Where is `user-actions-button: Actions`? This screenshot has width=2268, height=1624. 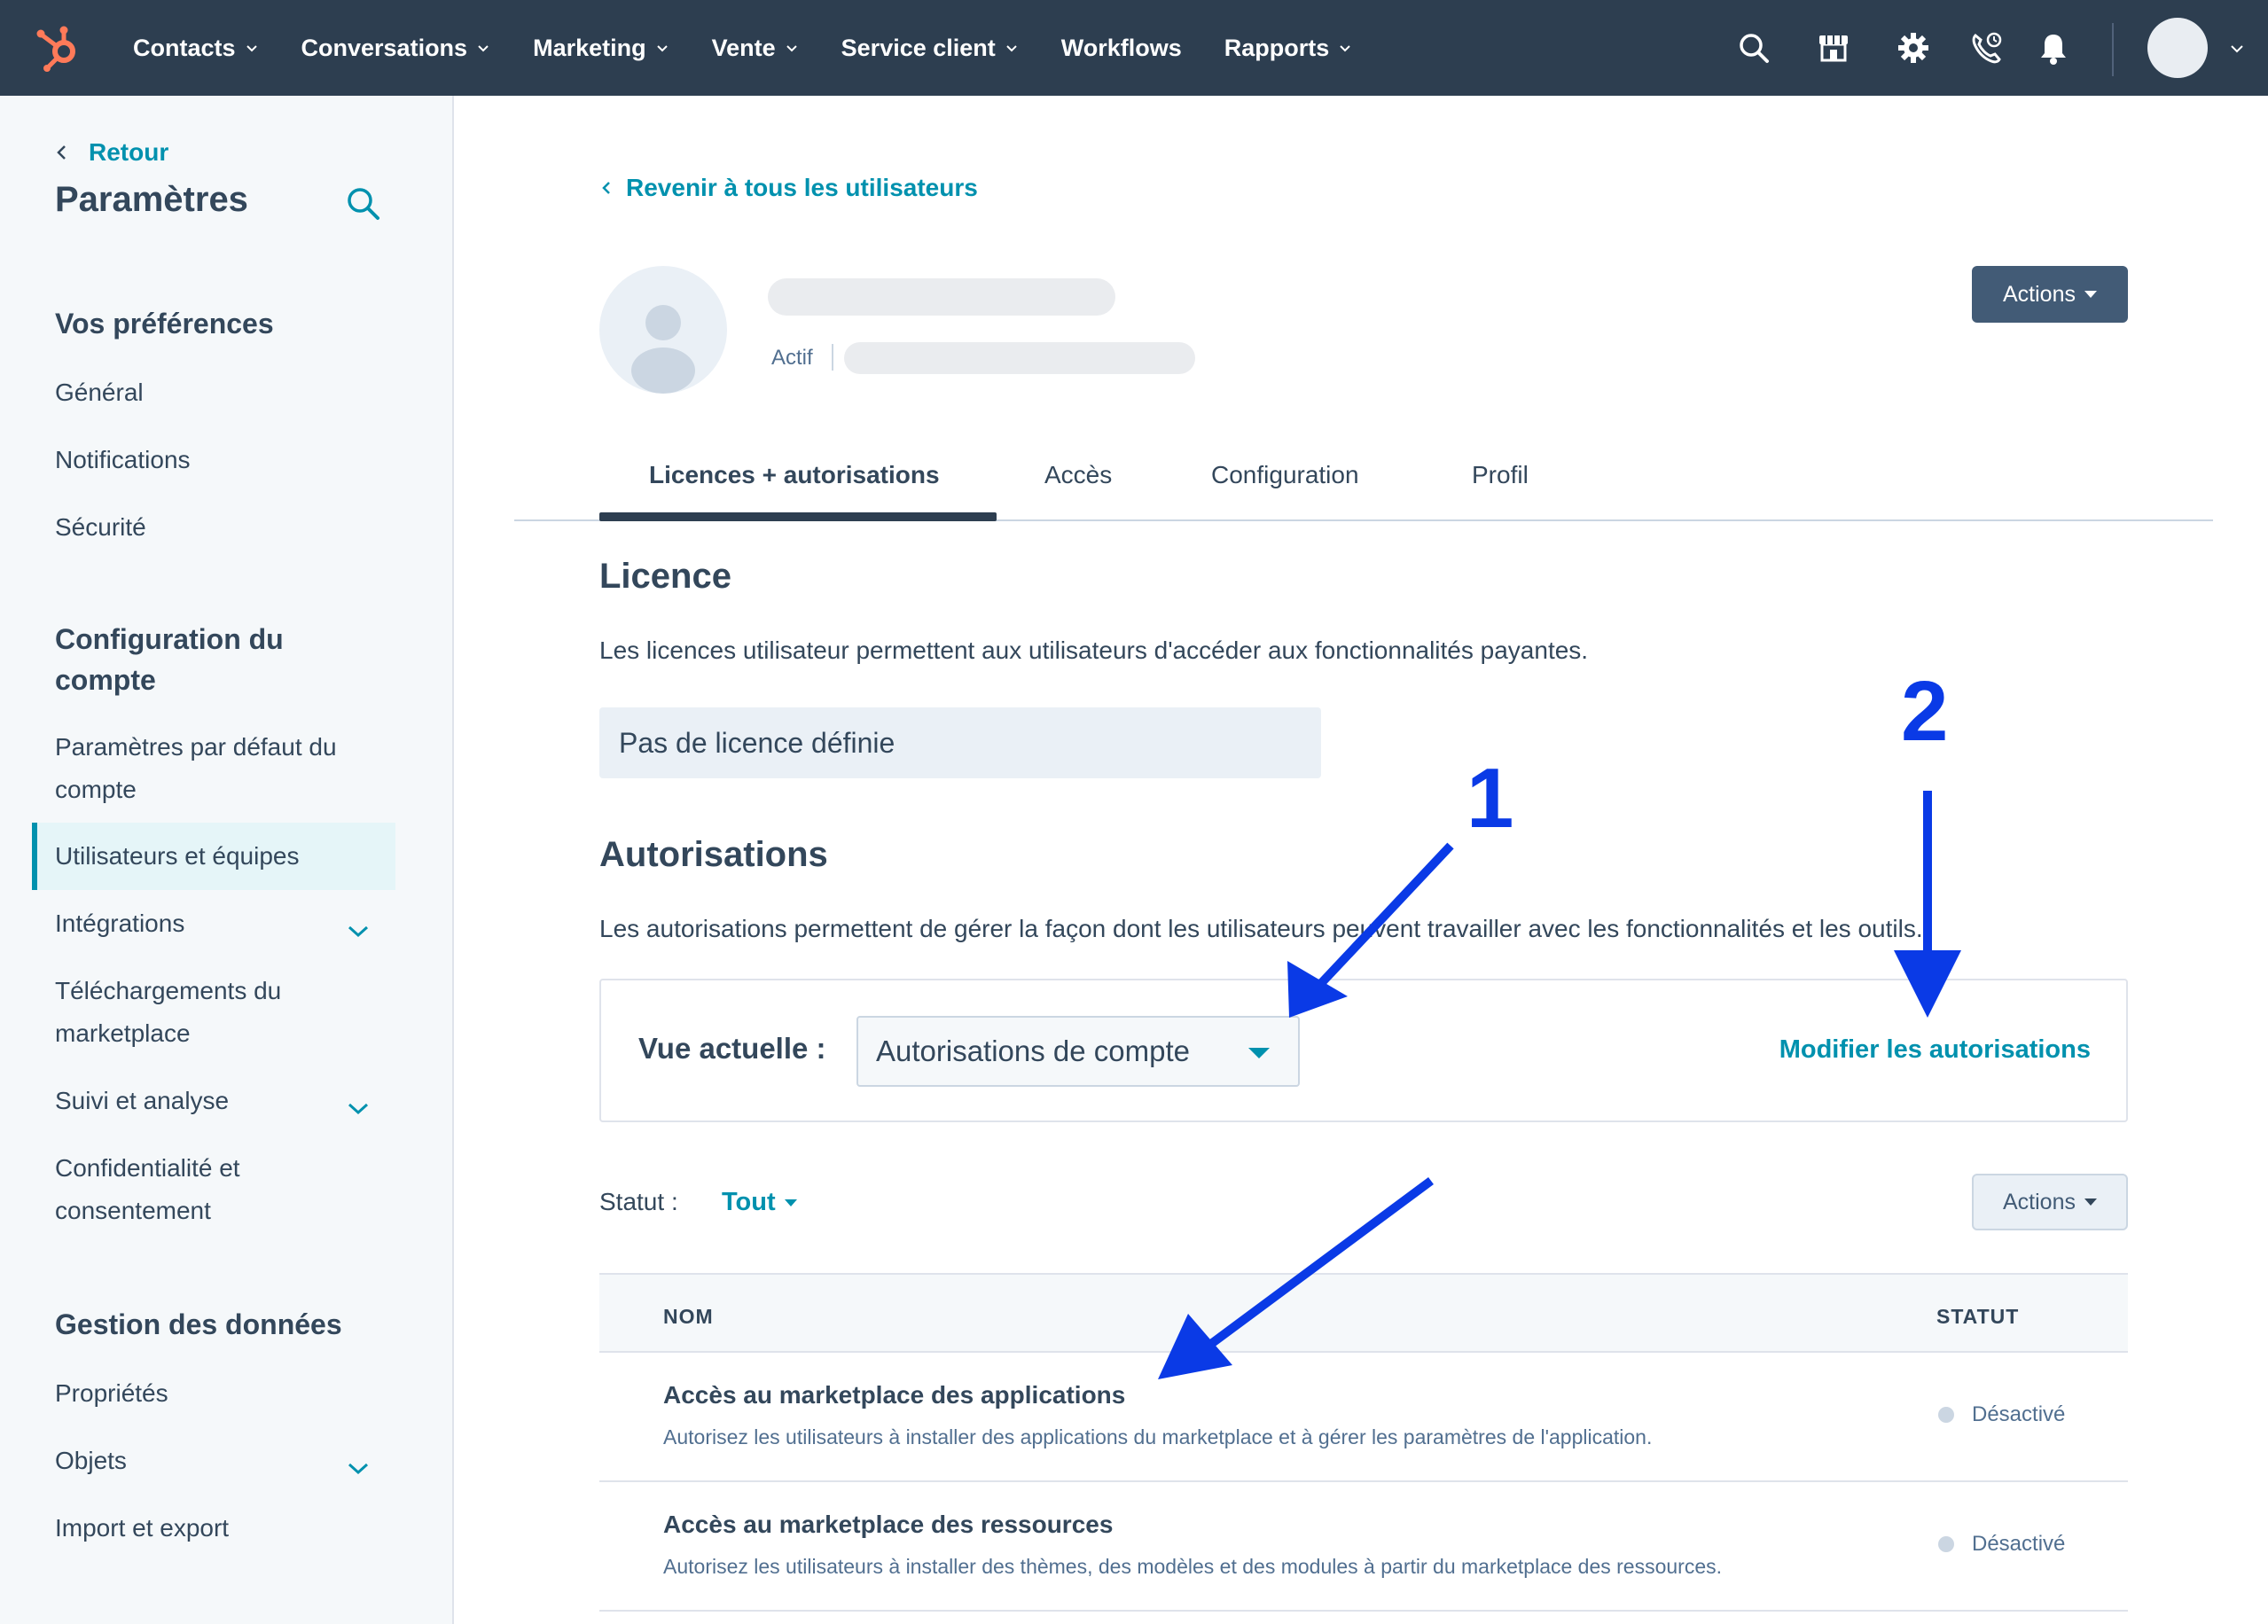 user-actions-button: Actions is located at coordinates (2050, 294).